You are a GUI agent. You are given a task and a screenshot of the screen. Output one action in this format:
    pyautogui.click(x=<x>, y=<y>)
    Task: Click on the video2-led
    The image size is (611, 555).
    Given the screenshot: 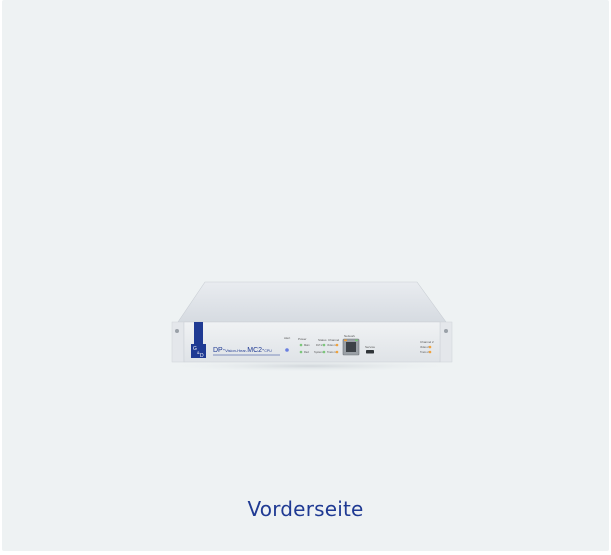 What is the action you would take?
    pyautogui.click(x=430, y=347)
    